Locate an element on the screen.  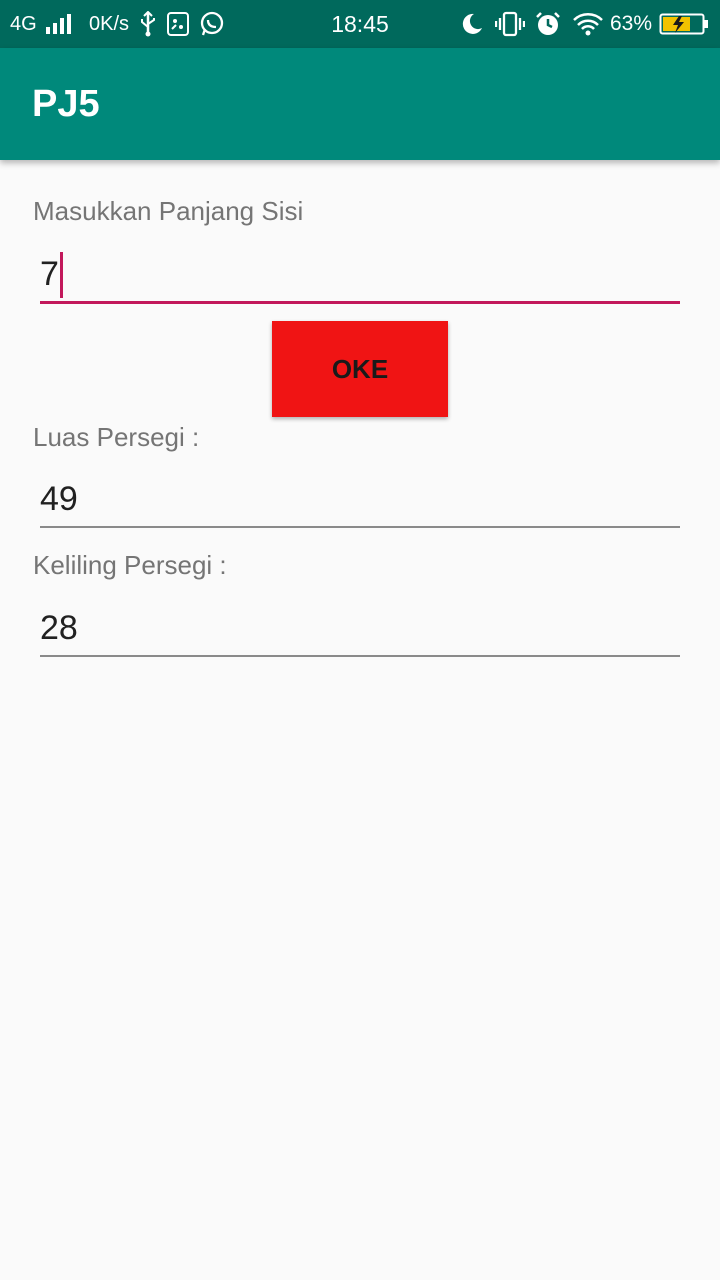
side-length-label: Masukkan Panjang Sisi is located at coordinates (168, 211).